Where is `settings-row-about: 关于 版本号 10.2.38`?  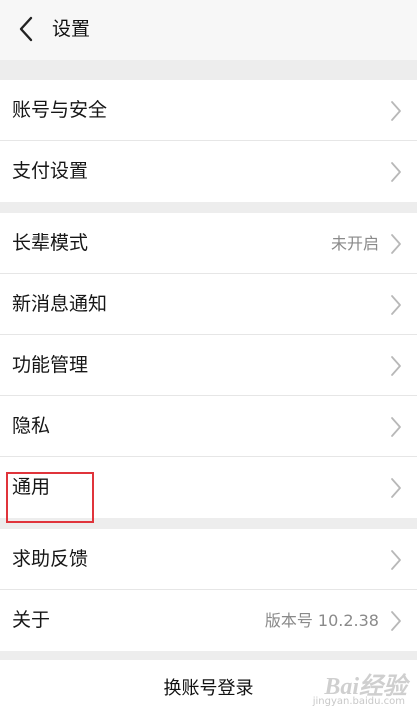
settings-row-about: 关于 版本号 10.2.38 is located at coordinates (208, 620).